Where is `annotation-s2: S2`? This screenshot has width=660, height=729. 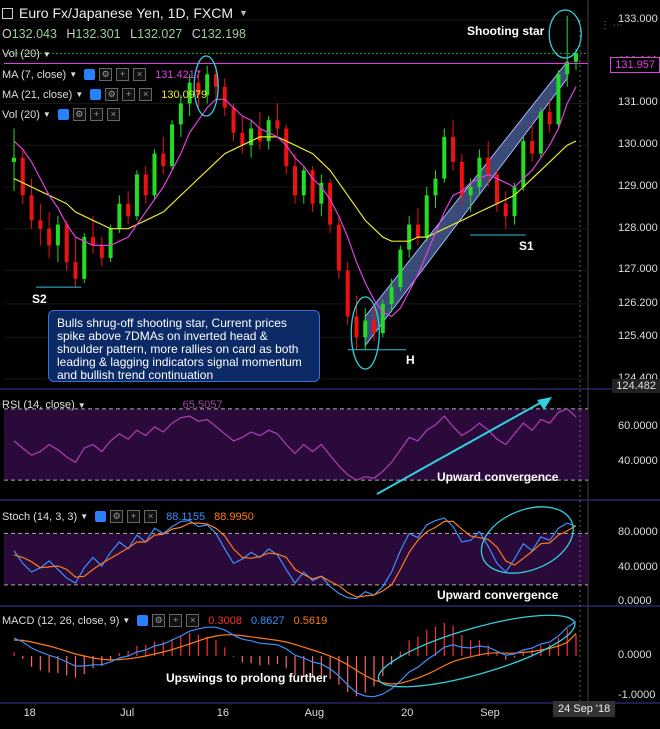
annotation-s2: S2 is located at coordinates (39, 299).